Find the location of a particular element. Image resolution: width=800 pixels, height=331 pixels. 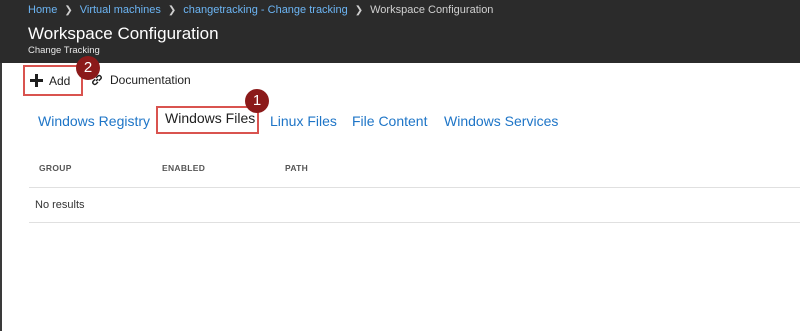

breadcrumb-virtual-machines: Virtual machines is located at coordinates (120, 10).